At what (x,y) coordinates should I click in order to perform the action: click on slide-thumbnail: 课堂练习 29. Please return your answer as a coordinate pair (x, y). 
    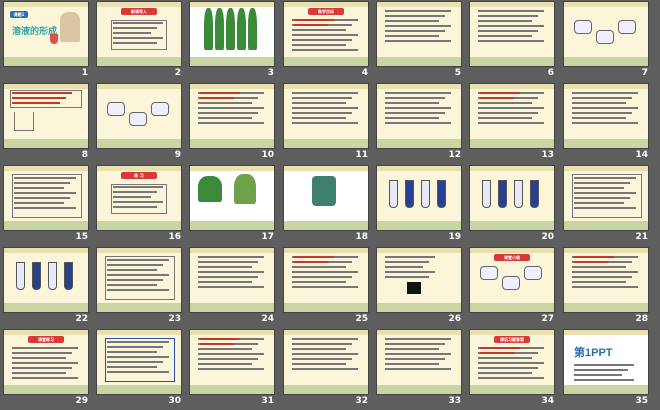
    Looking at the image, I should click on (46, 368).